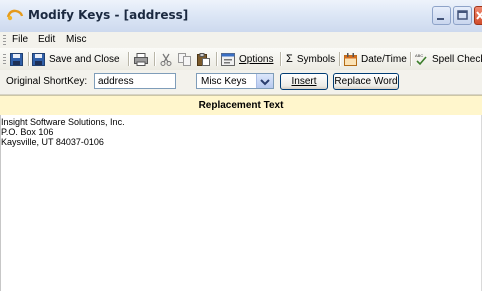  I want to click on save-close-icon, so click(38, 59).